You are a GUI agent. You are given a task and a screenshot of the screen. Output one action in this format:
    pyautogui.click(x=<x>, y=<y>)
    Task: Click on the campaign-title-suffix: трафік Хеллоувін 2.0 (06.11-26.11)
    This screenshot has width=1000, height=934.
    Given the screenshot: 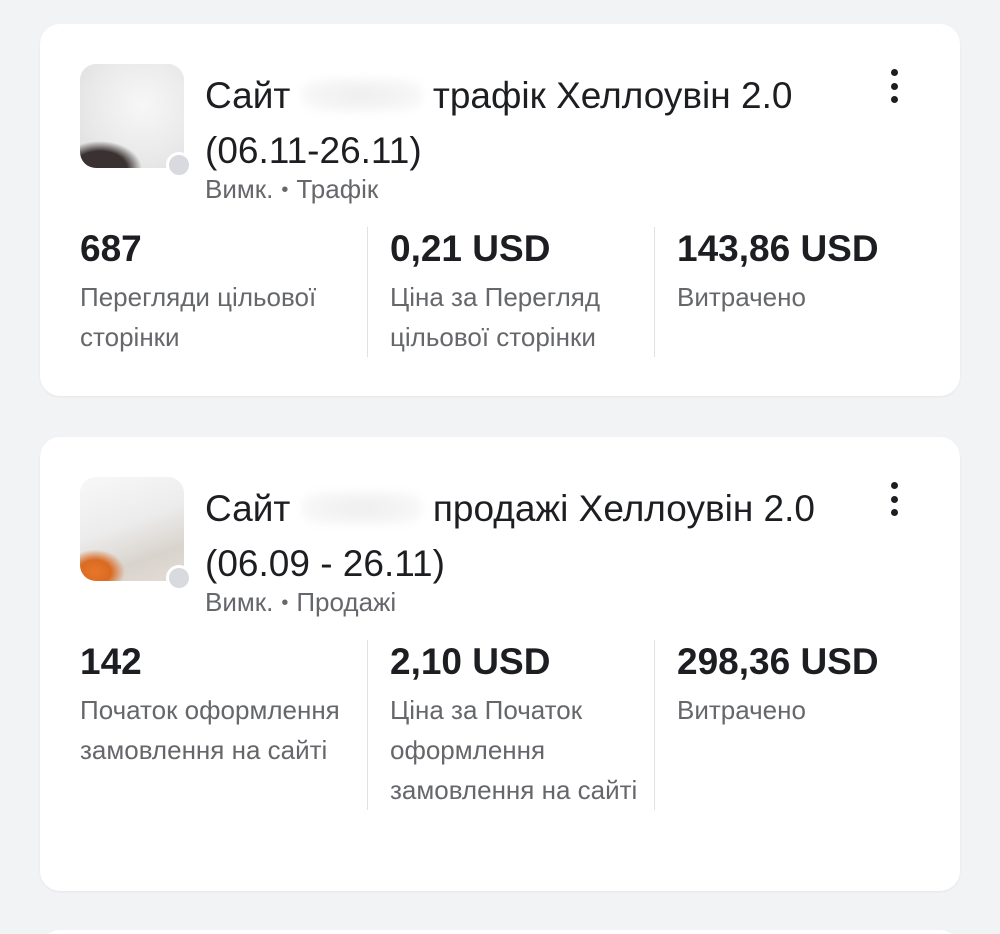 What is the action you would take?
    pyautogui.click(x=499, y=123)
    